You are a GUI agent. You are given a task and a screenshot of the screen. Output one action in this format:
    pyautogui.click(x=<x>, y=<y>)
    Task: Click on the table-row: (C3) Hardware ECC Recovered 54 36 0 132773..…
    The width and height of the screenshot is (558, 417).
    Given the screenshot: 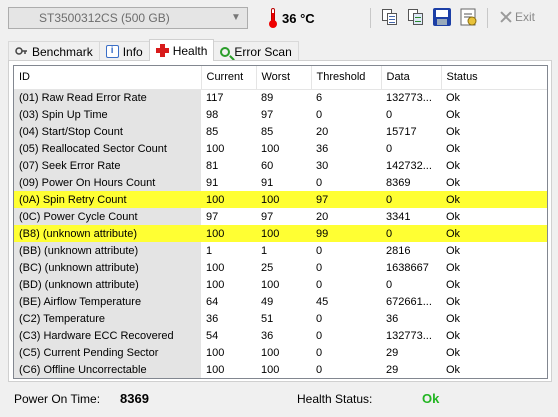 What is the action you would take?
    pyautogui.click(x=280, y=335)
    